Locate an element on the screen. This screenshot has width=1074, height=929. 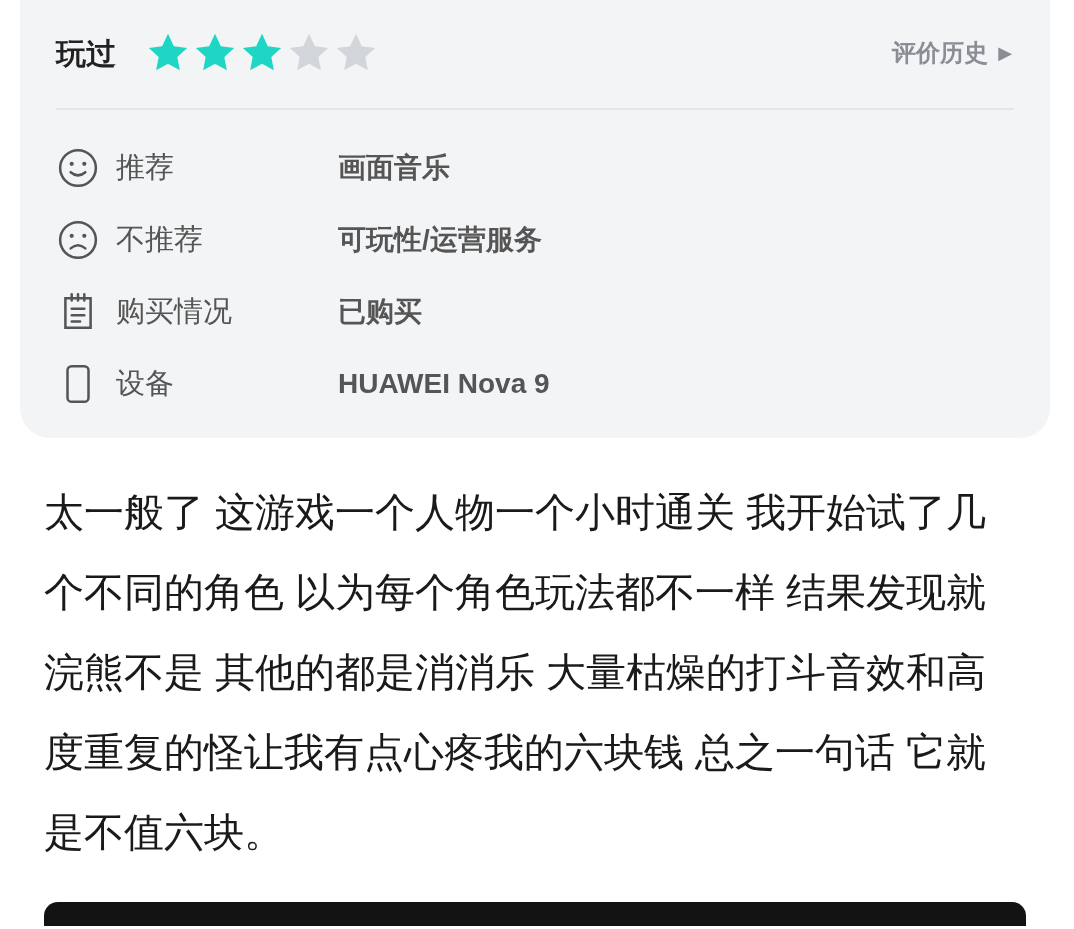
detail-value: 画面音乐 is located at coordinates (394, 168).